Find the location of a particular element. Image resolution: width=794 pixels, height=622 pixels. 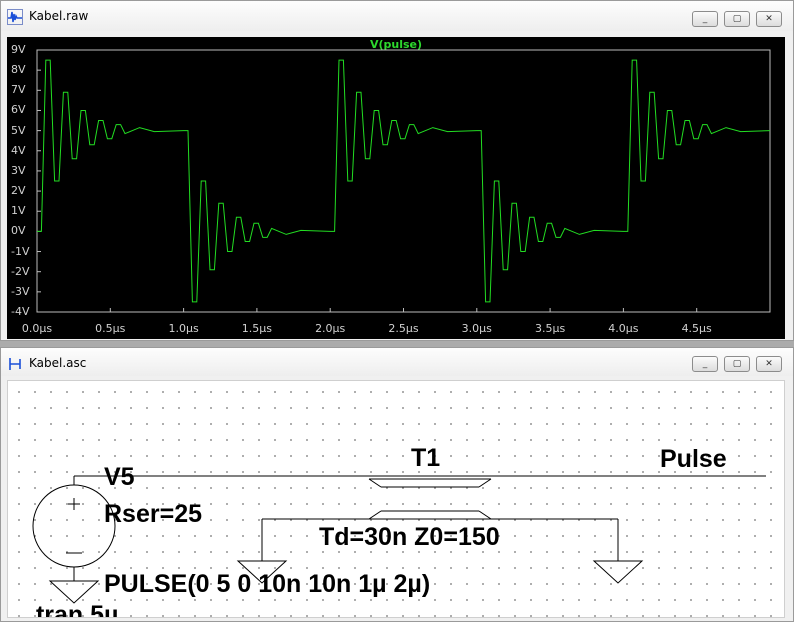

tline-bottom-right is located at coordinates (485, 515).